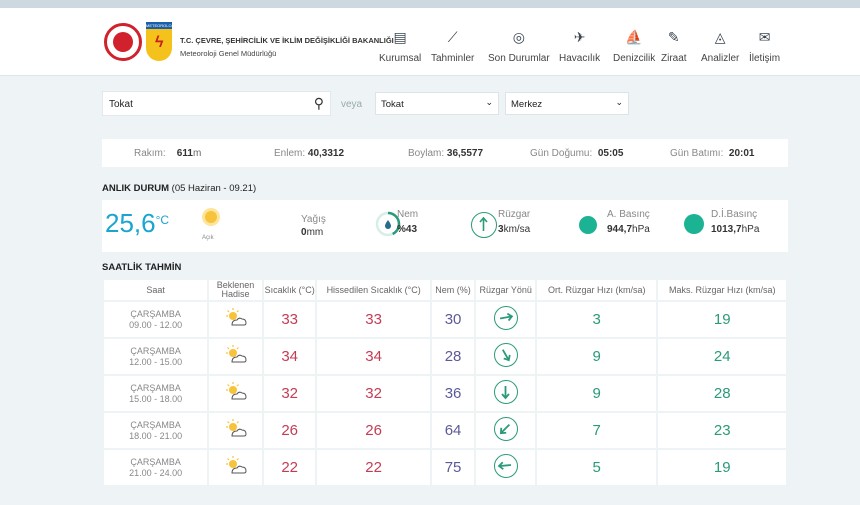 The height and width of the screenshot is (505, 860). Describe the element at coordinates (137, 223) in the screenshot. I see `current-temp: 25,6°C` at that location.